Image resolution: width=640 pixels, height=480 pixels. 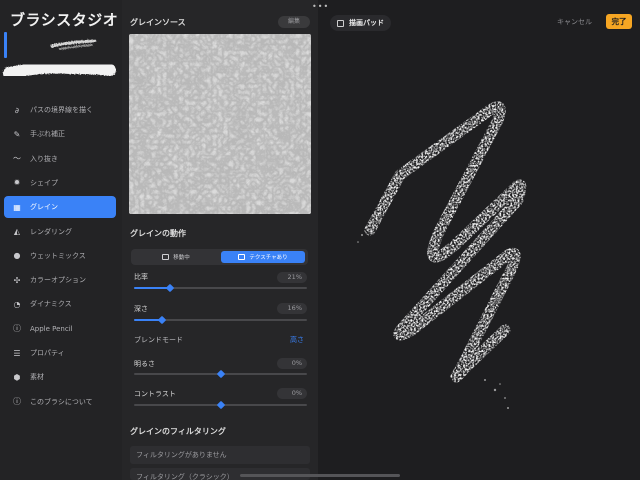 I want to click on sidebar-item-material: ⬢ 素材, so click(x=60, y=377).